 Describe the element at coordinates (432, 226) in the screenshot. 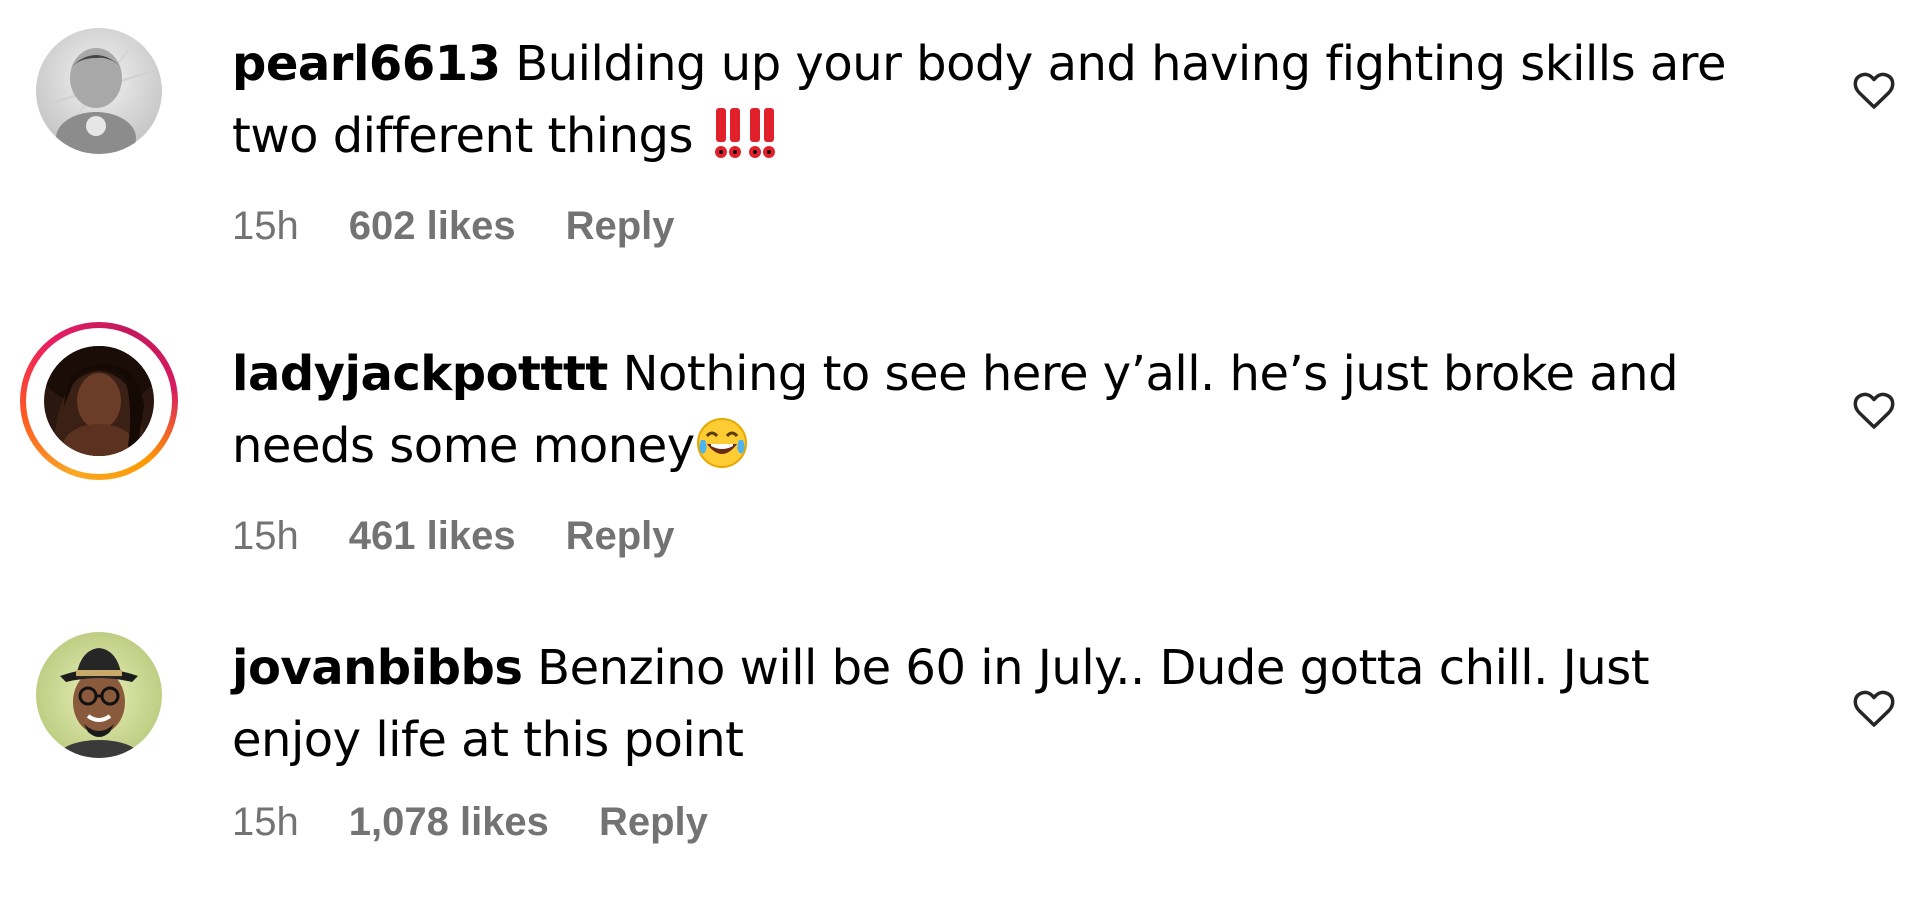

I see `comment-likes-count: 602 likes` at that location.